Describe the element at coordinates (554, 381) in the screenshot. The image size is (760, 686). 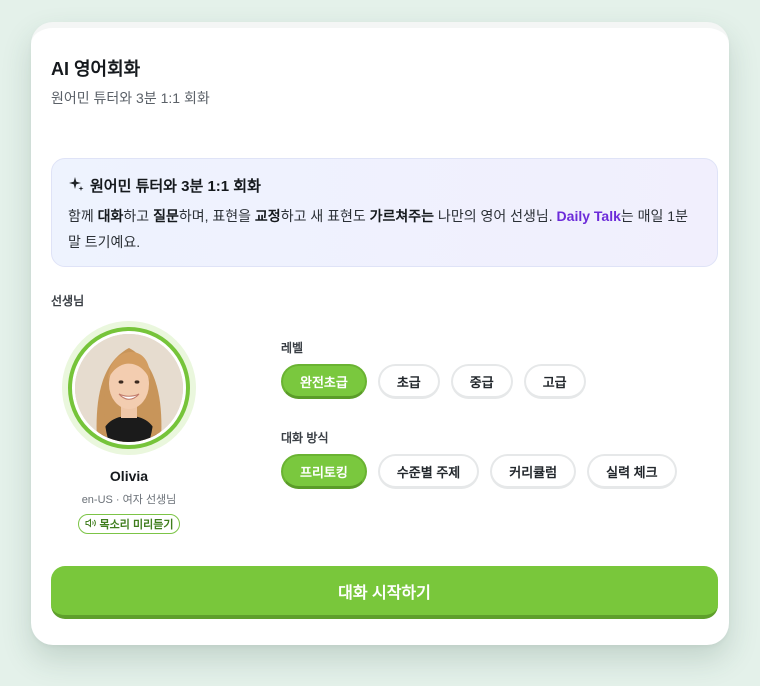
I see `level-option-advanced: 고급` at that location.